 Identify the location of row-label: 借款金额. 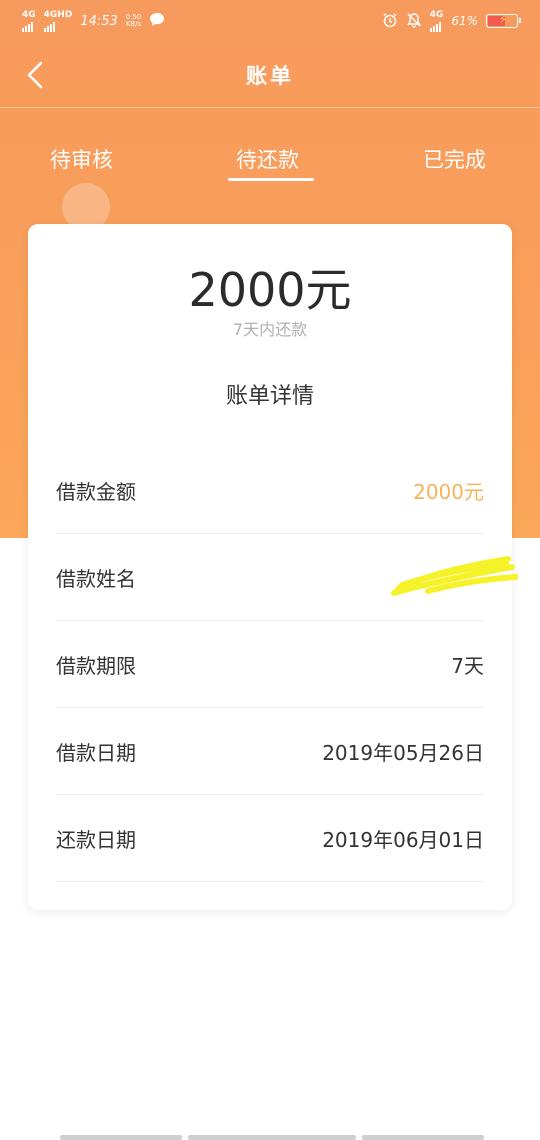
(96, 491).